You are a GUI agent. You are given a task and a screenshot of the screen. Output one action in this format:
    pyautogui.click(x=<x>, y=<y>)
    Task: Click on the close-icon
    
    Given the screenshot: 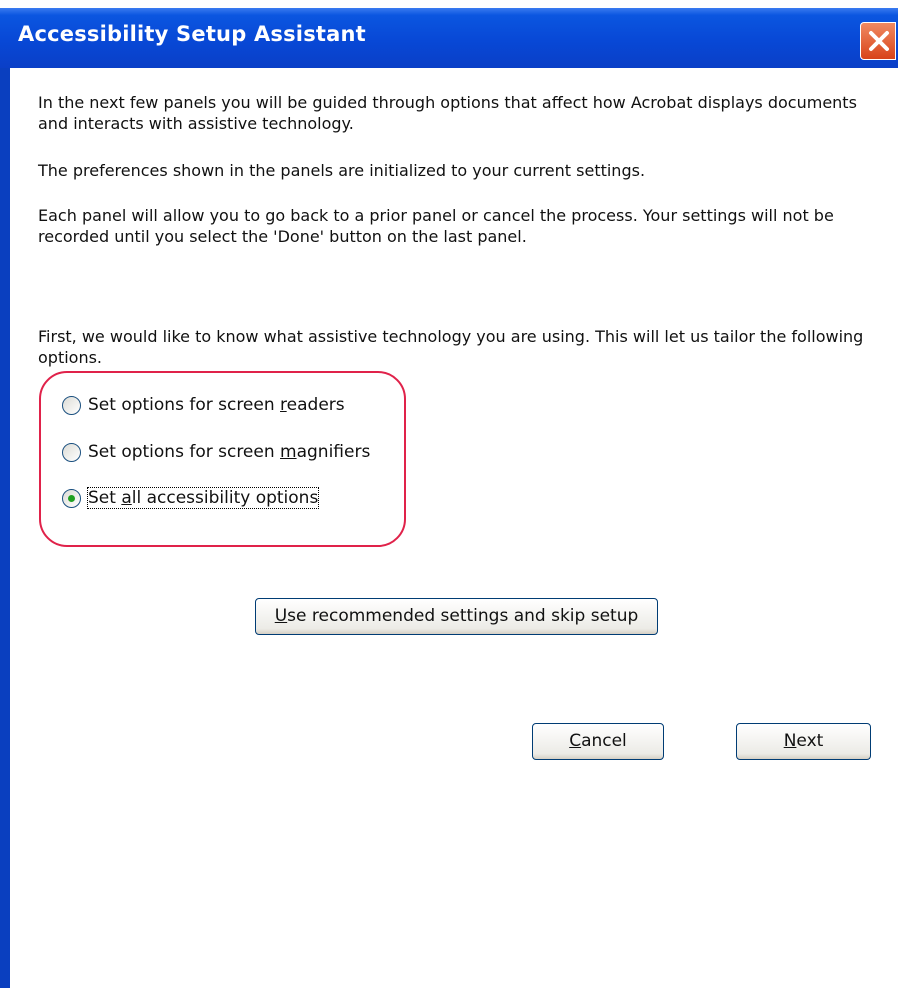 What is the action you would take?
    pyautogui.click(x=879, y=41)
    